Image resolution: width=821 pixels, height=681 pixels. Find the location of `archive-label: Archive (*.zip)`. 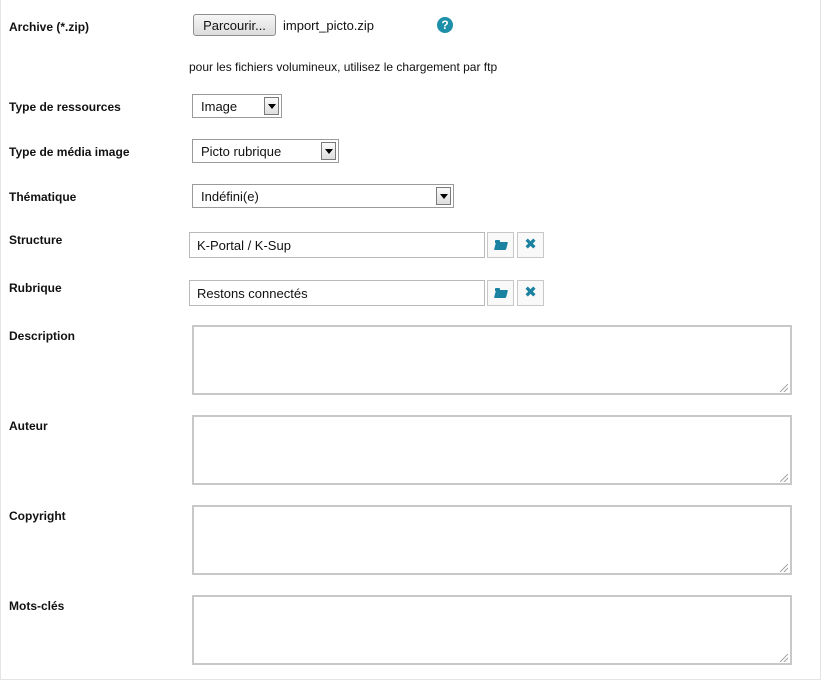

archive-label: Archive (*.zip) is located at coordinates (49, 27).